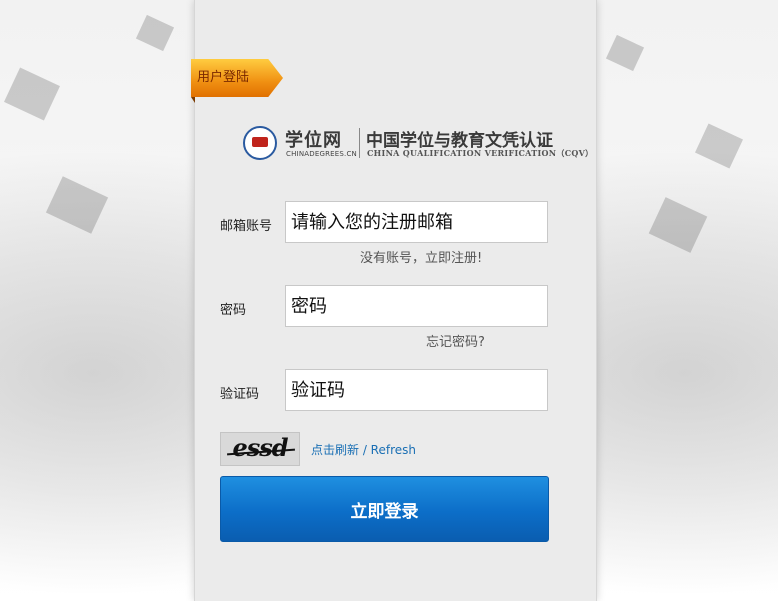 This screenshot has width=778, height=601. What do you see at coordinates (246, 226) in the screenshot?
I see `email-label: 邮箱账号` at bounding box center [246, 226].